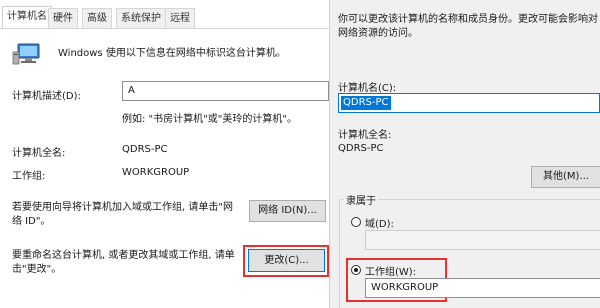 This screenshot has height=308, width=600. What do you see at coordinates (122, 214) in the screenshot?
I see `network-id-text: 若要使用向导将计算机加入域或工作组, 请单击"网络 ID"。` at bounding box center [122, 214].